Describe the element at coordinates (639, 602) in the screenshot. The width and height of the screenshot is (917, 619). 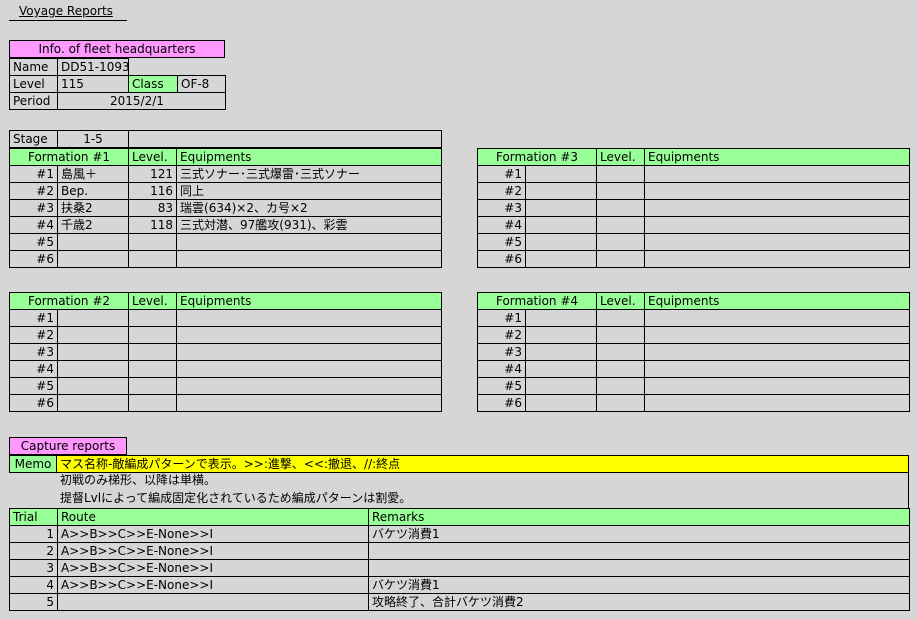
I see `trial-remarks: 攻略終了、合計バケツ消費2` at that location.